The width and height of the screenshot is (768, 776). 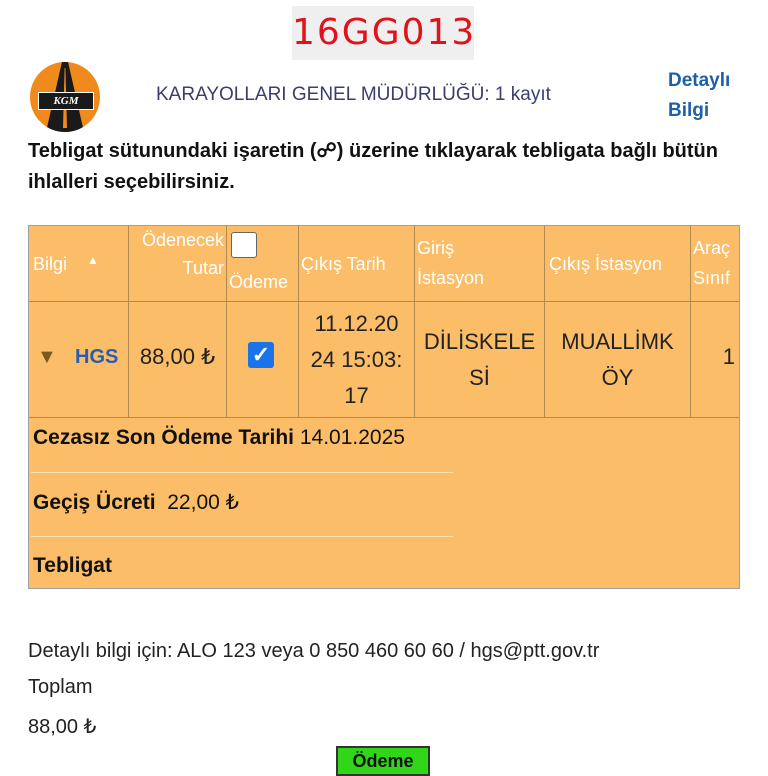 I want to click on header-bilgi-label: Bilgi, so click(x=50, y=264).